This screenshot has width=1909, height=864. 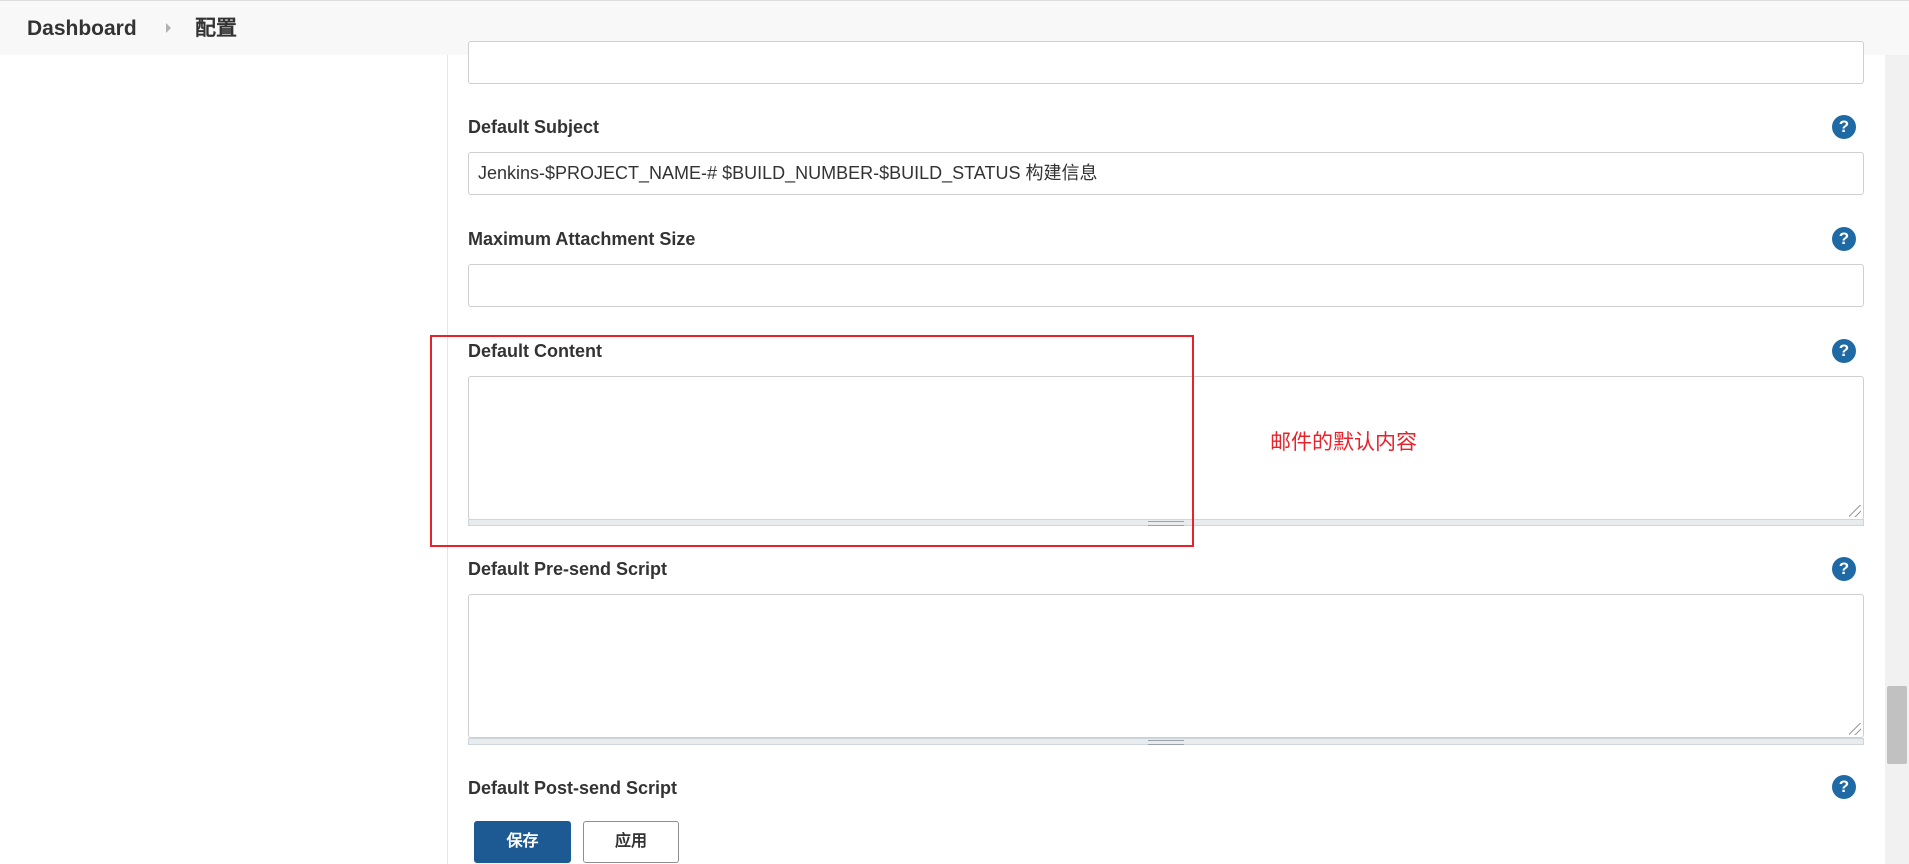 I want to click on previous-field-input, so click(x=1166, y=62).